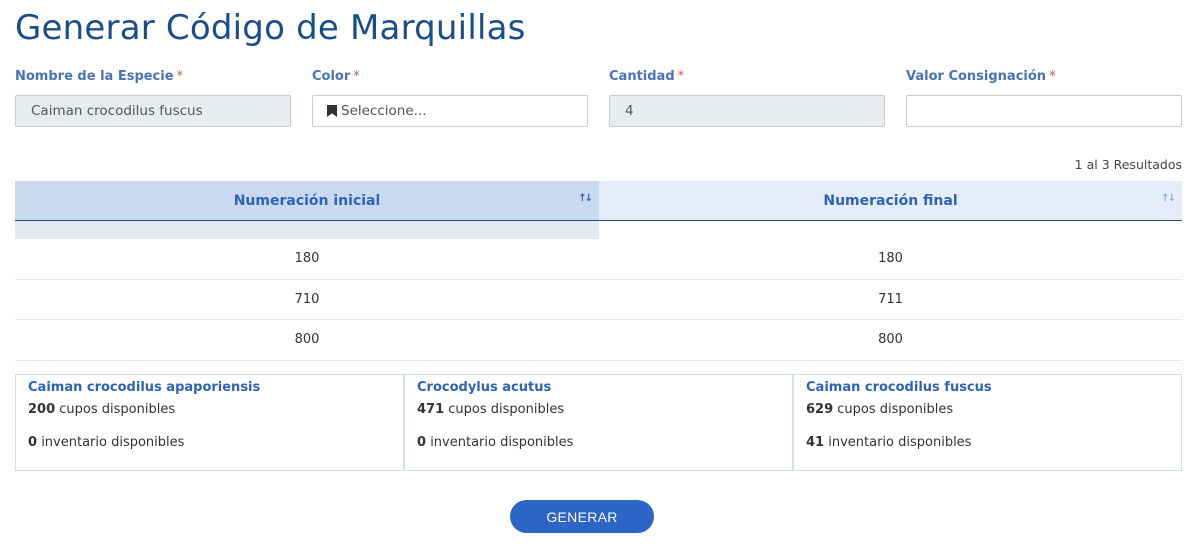  What do you see at coordinates (890, 299) in the screenshot?
I see `table-cell: 711` at bounding box center [890, 299].